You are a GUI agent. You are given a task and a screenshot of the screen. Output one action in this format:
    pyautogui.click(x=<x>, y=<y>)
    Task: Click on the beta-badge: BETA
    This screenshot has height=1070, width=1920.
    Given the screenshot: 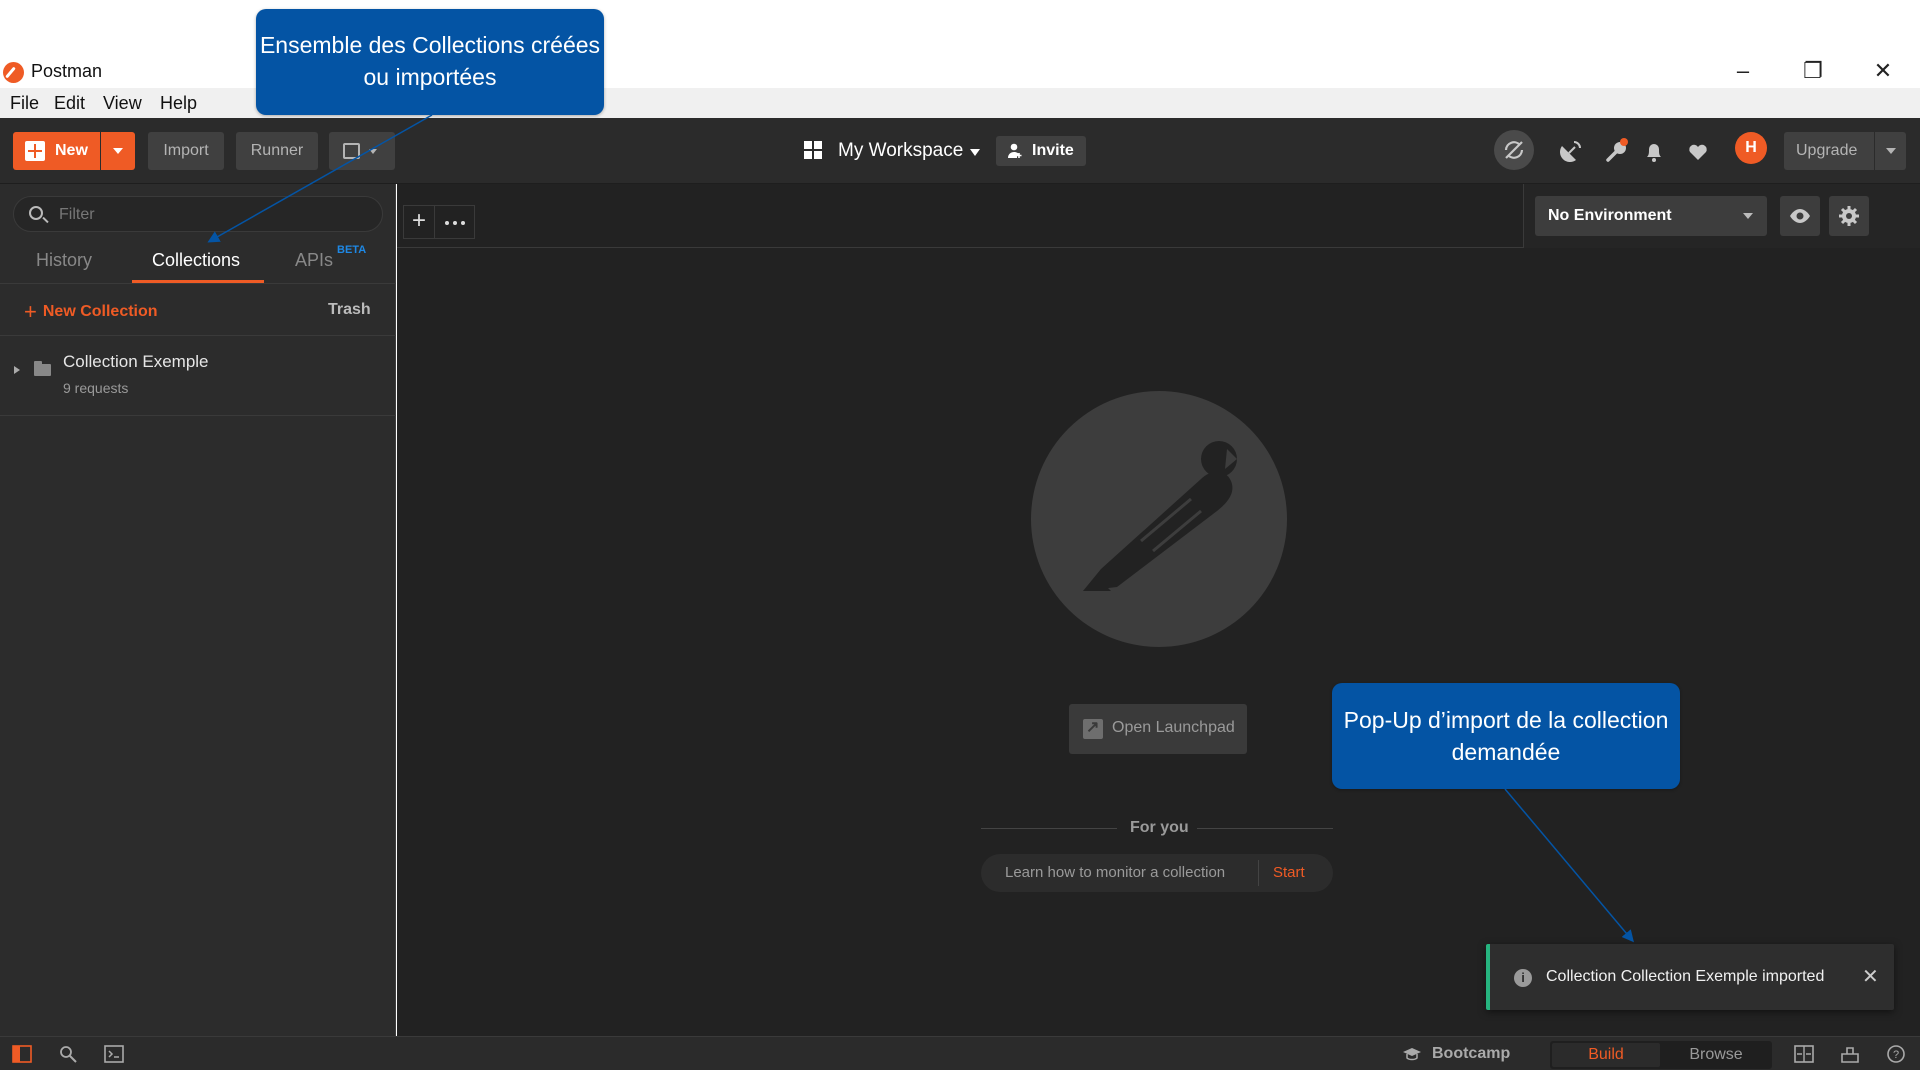 What is the action you would take?
    pyautogui.click(x=352, y=250)
    